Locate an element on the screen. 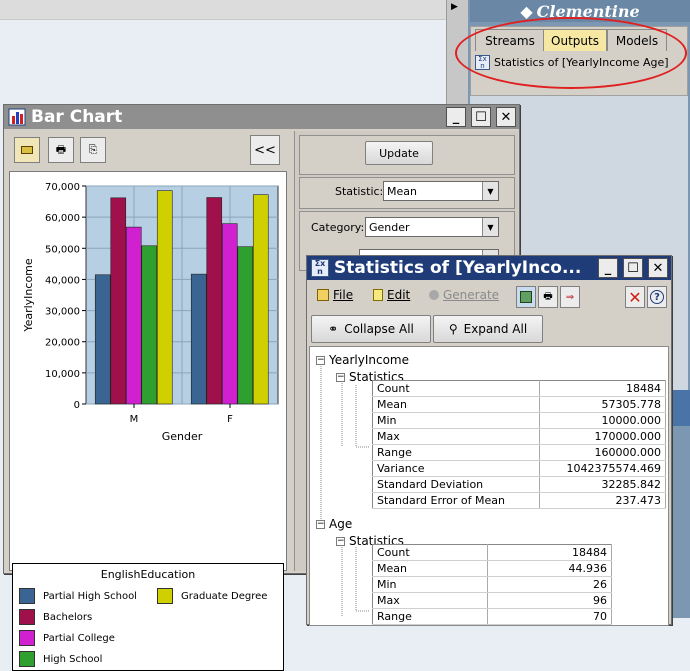  stat-row: Min 10000.000 is located at coordinates (519, 420).